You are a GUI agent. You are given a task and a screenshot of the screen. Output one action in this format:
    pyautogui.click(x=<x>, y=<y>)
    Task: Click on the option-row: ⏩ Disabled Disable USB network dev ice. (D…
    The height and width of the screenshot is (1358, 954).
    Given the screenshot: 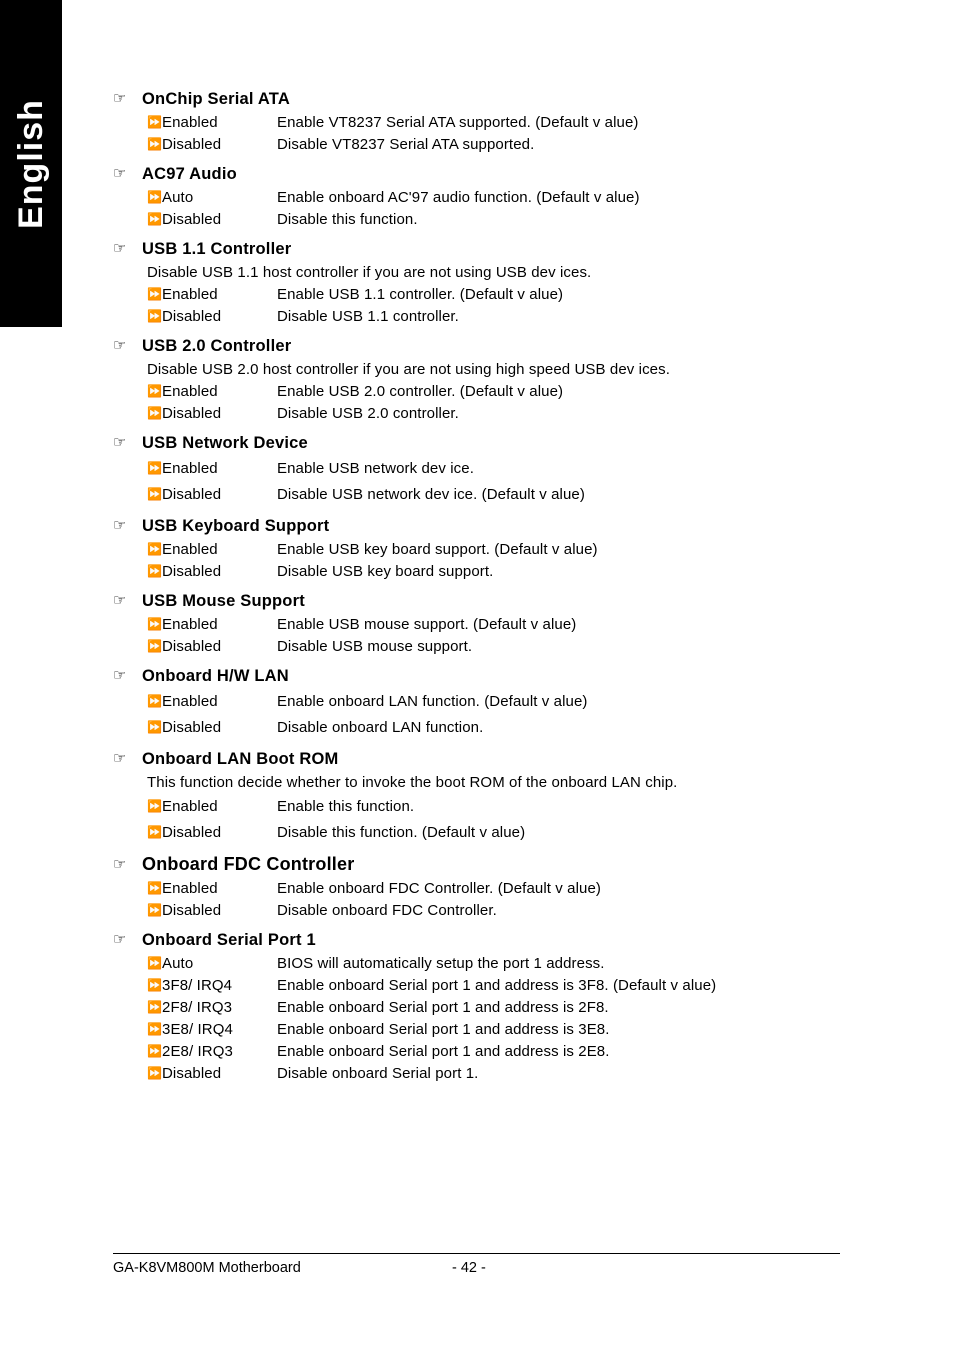 What is the action you would take?
    pyautogui.click(x=500, y=495)
    